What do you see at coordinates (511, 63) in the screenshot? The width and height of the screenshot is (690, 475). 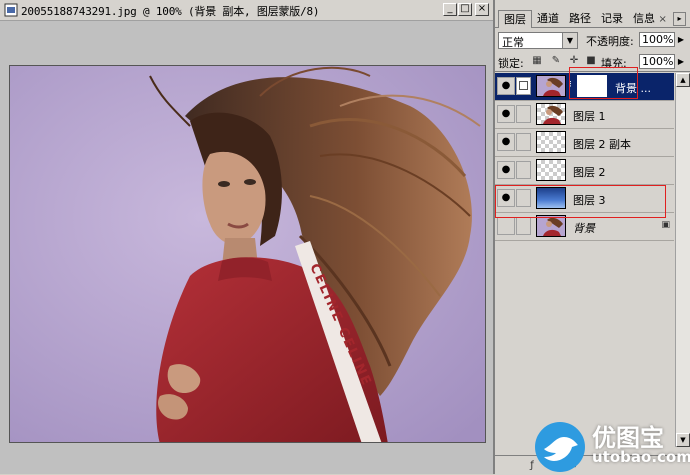 I see `lock-label: 锁定:` at bounding box center [511, 63].